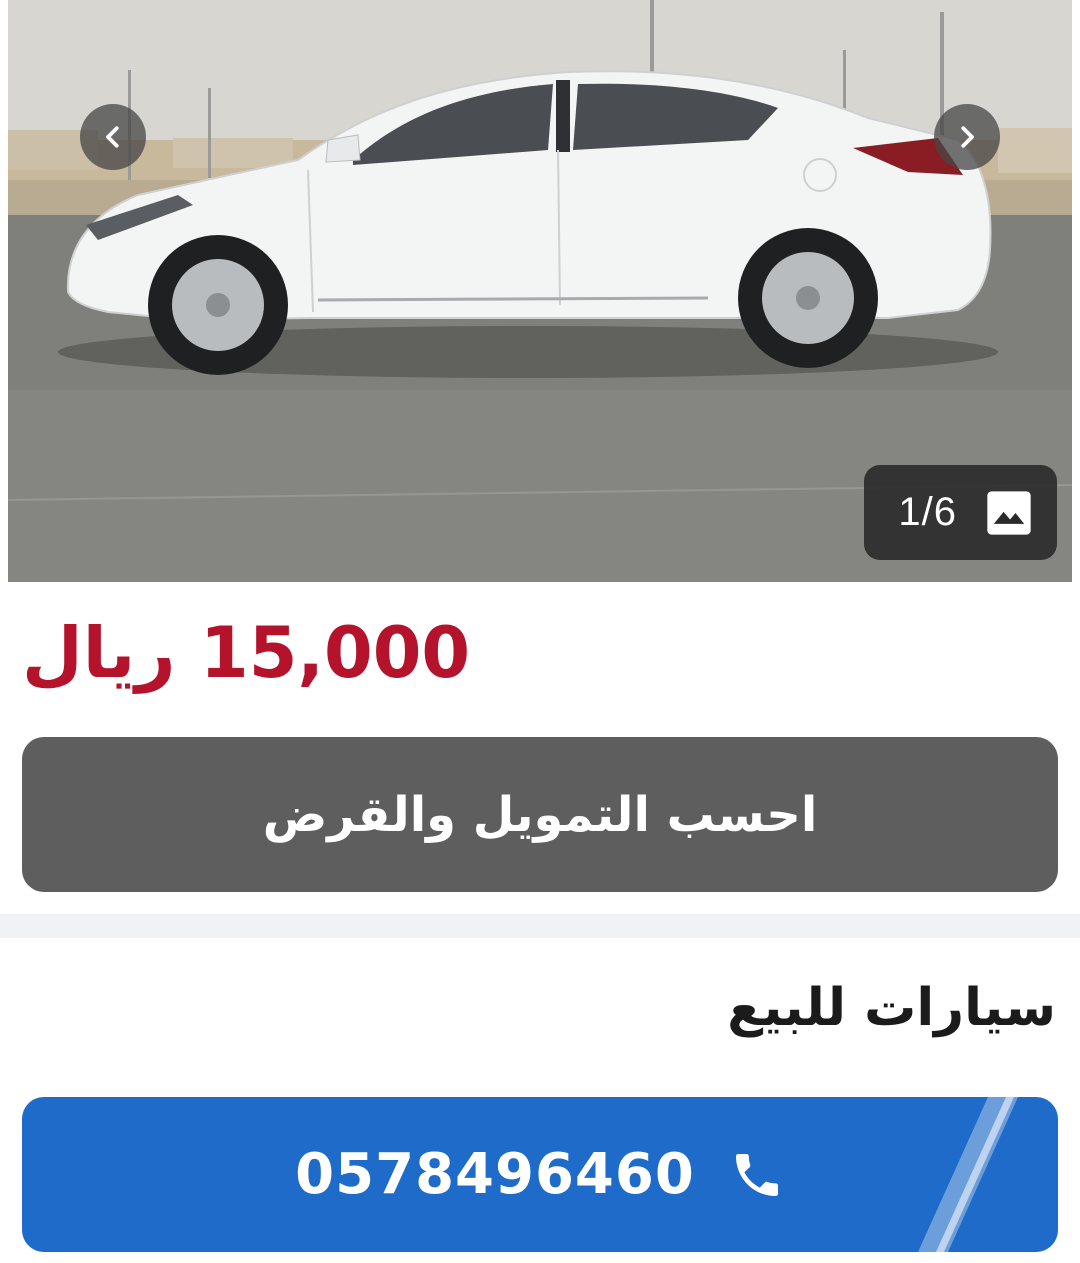  I want to click on finance-calculator-button: احسب التمويل والقرض, so click(540, 814).